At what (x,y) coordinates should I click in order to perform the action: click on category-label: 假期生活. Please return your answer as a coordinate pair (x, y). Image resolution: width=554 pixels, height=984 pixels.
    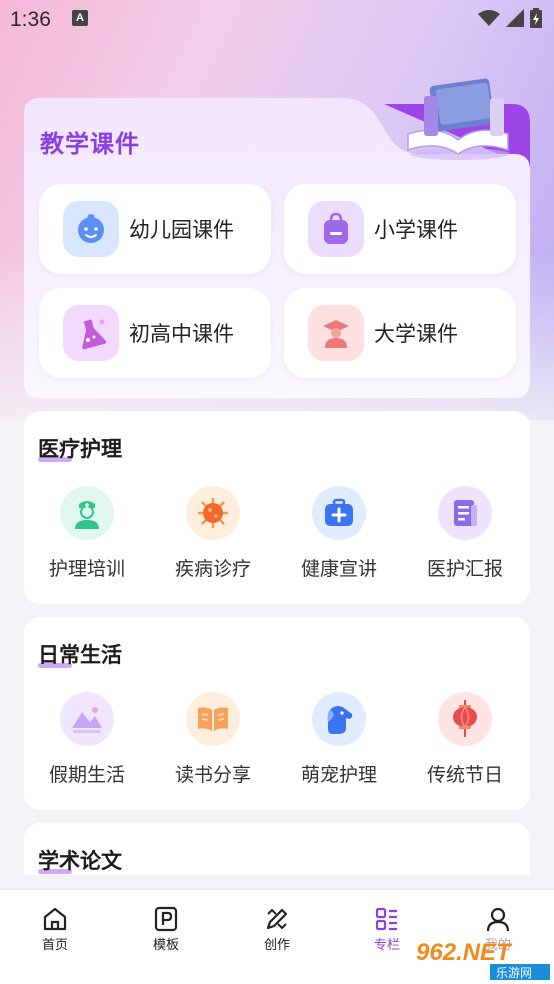
    Looking at the image, I should click on (86, 775).